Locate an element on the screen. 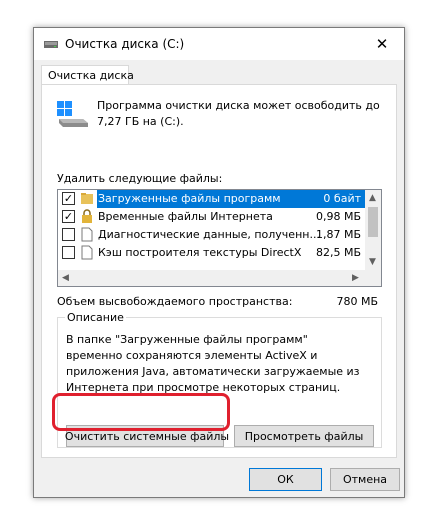 The width and height of the screenshot is (437, 530). list-item: Кэш построителя текстуры DirectX 82,5 МБ is located at coordinates (212, 253).